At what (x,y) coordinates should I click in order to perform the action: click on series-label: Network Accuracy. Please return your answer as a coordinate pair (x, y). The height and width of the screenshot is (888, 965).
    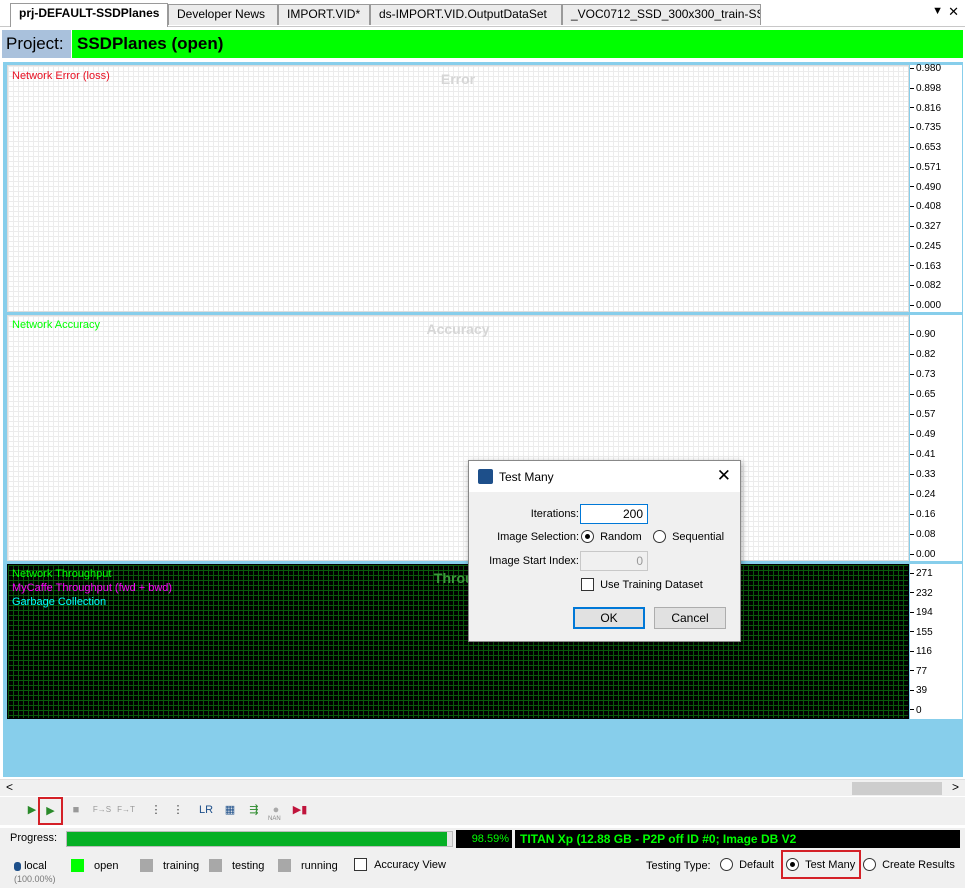
    Looking at the image, I should click on (56, 325).